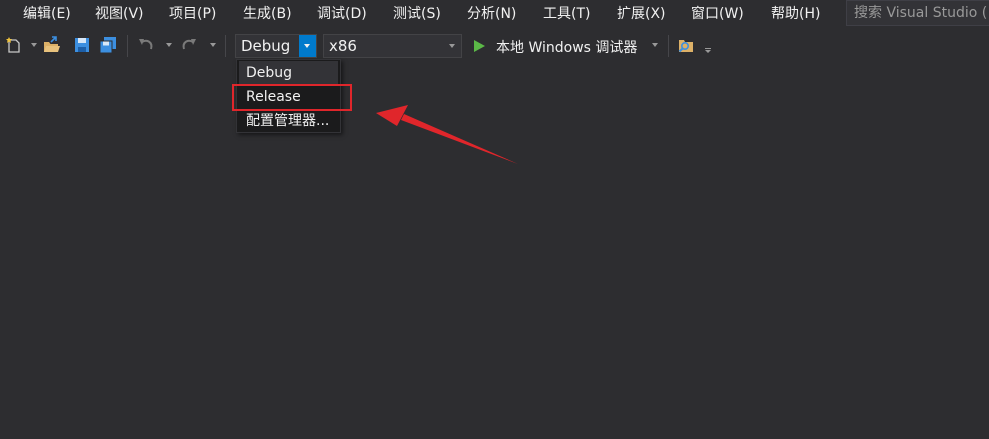 The image size is (989, 439). Describe the element at coordinates (717, 14) in the screenshot. I see `menu-window: 窗口(W)` at that location.